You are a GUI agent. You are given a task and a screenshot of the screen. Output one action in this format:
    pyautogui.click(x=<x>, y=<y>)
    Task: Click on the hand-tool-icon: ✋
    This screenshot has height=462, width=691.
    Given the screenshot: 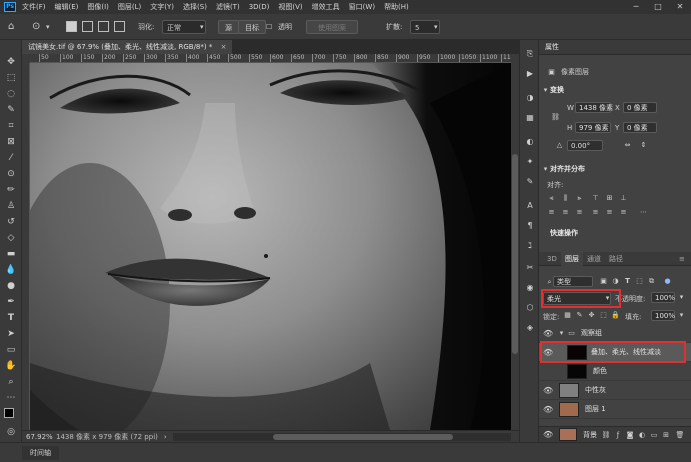 What is the action you would take?
    pyautogui.click(x=11, y=366)
    